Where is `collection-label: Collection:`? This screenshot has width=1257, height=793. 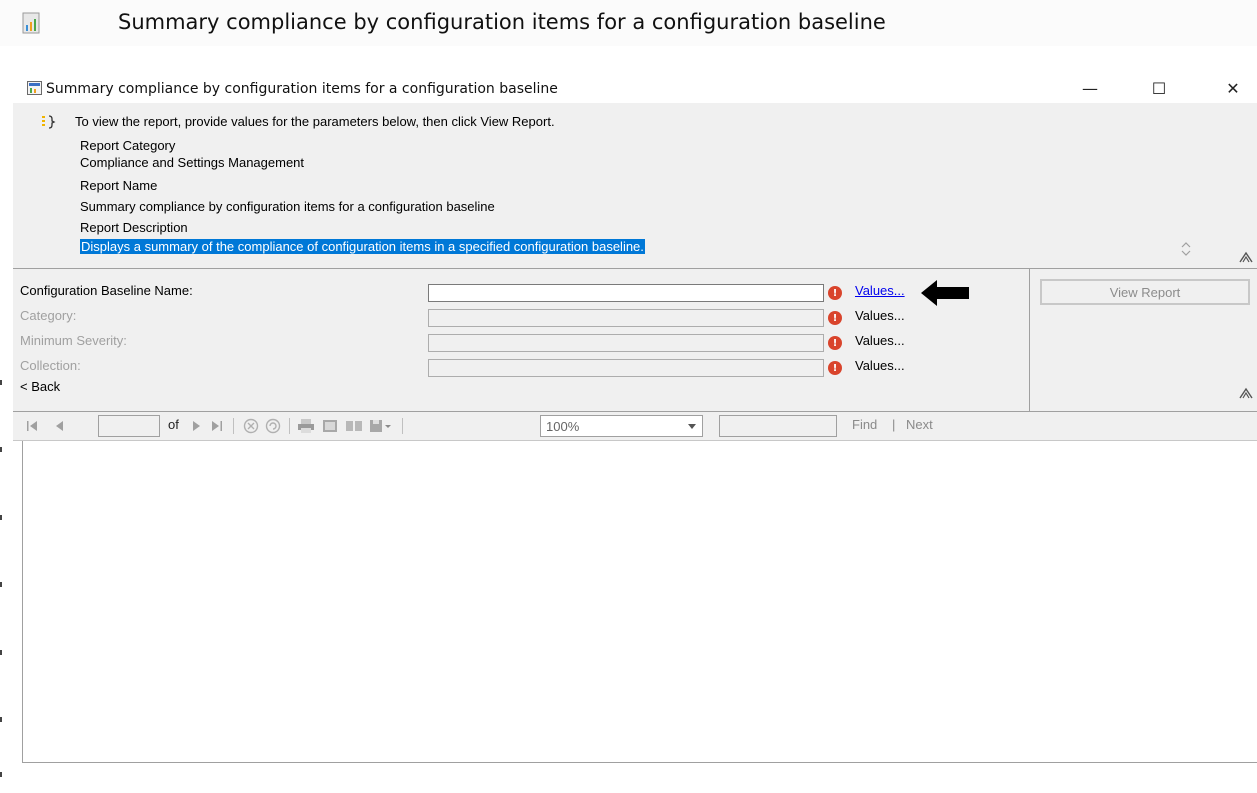
collection-label: Collection: is located at coordinates (50, 365).